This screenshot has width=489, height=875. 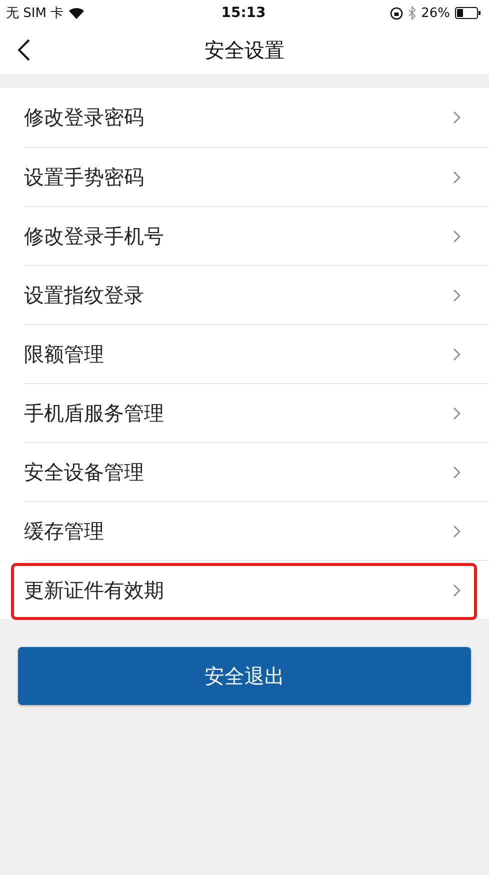 What do you see at coordinates (244, 294) in the screenshot?
I see `menu-item: 设置指纹登录` at bounding box center [244, 294].